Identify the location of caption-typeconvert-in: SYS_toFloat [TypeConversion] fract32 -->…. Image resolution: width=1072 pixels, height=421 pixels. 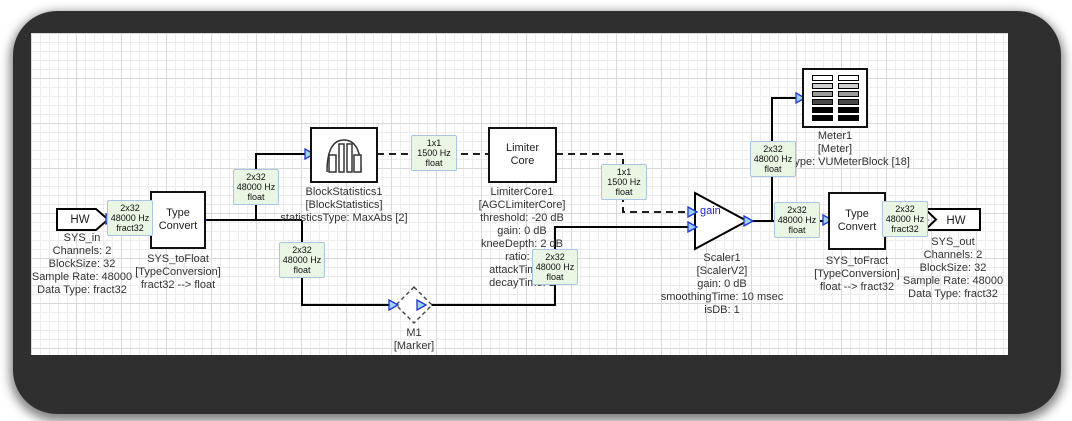
(178, 272).